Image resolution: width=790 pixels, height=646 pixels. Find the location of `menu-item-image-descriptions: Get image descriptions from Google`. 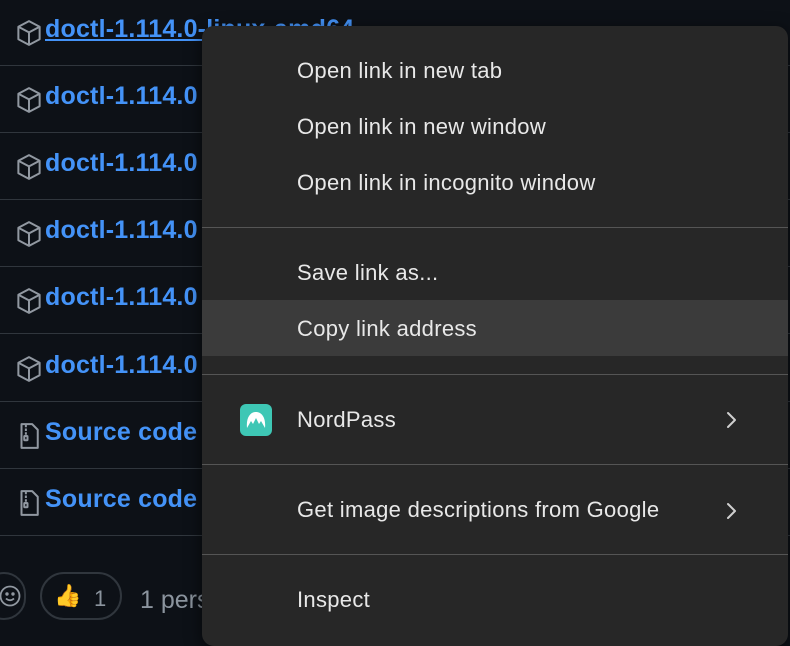

menu-item-image-descriptions: Get image descriptions from Google is located at coordinates (495, 511).